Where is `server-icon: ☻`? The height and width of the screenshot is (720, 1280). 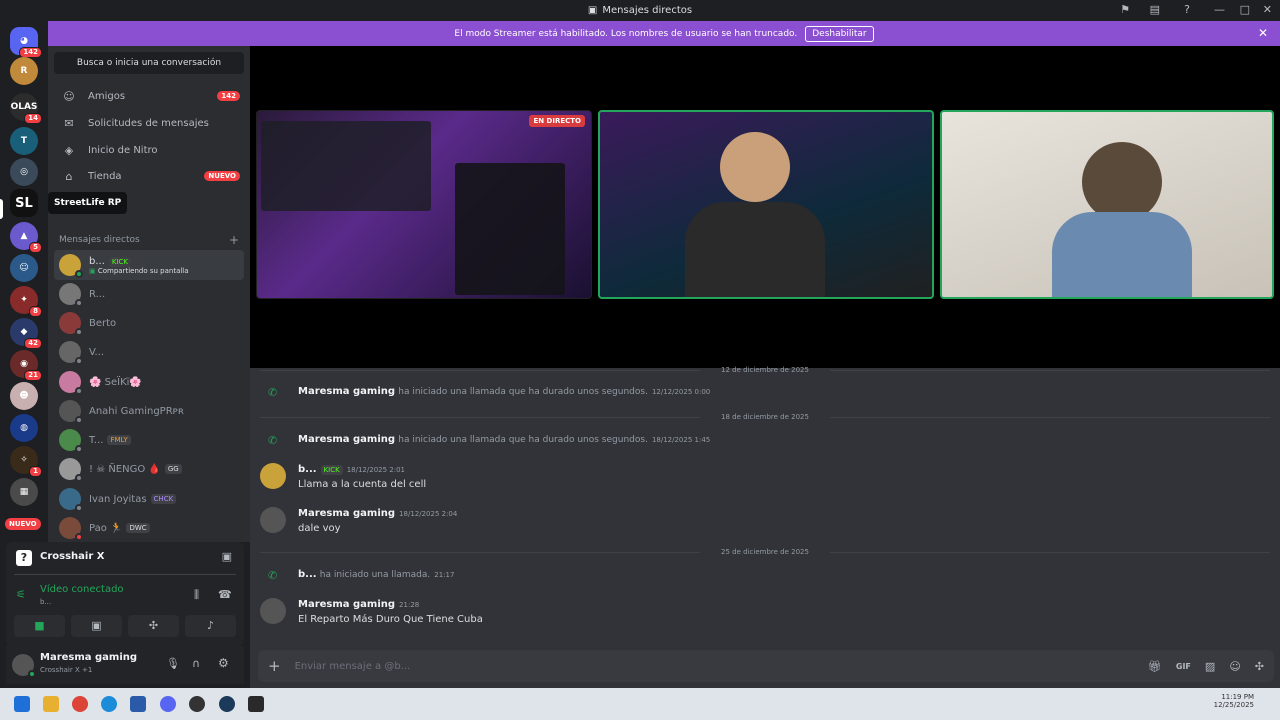 server-icon: ☻ is located at coordinates (24, 396).